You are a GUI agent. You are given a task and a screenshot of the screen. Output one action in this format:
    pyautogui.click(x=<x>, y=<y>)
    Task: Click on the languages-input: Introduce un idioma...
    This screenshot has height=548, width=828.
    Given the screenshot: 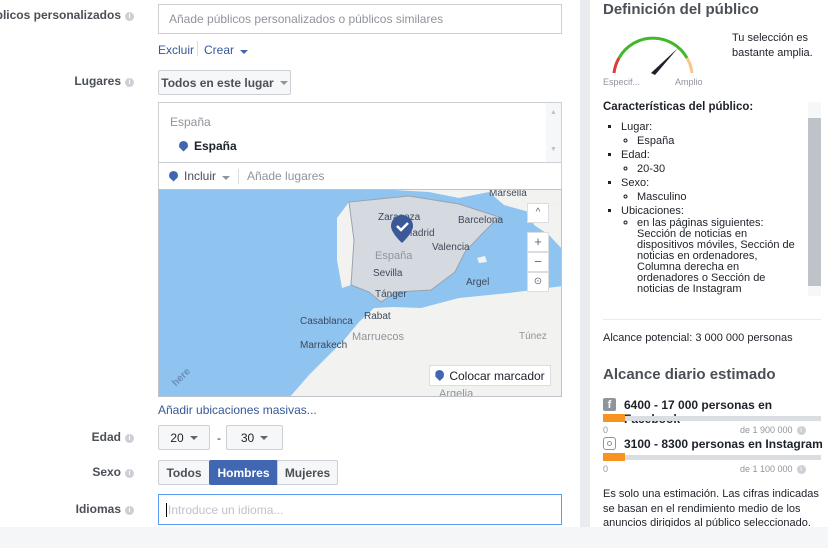 What is the action you would take?
    pyautogui.click(x=360, y=509)
    